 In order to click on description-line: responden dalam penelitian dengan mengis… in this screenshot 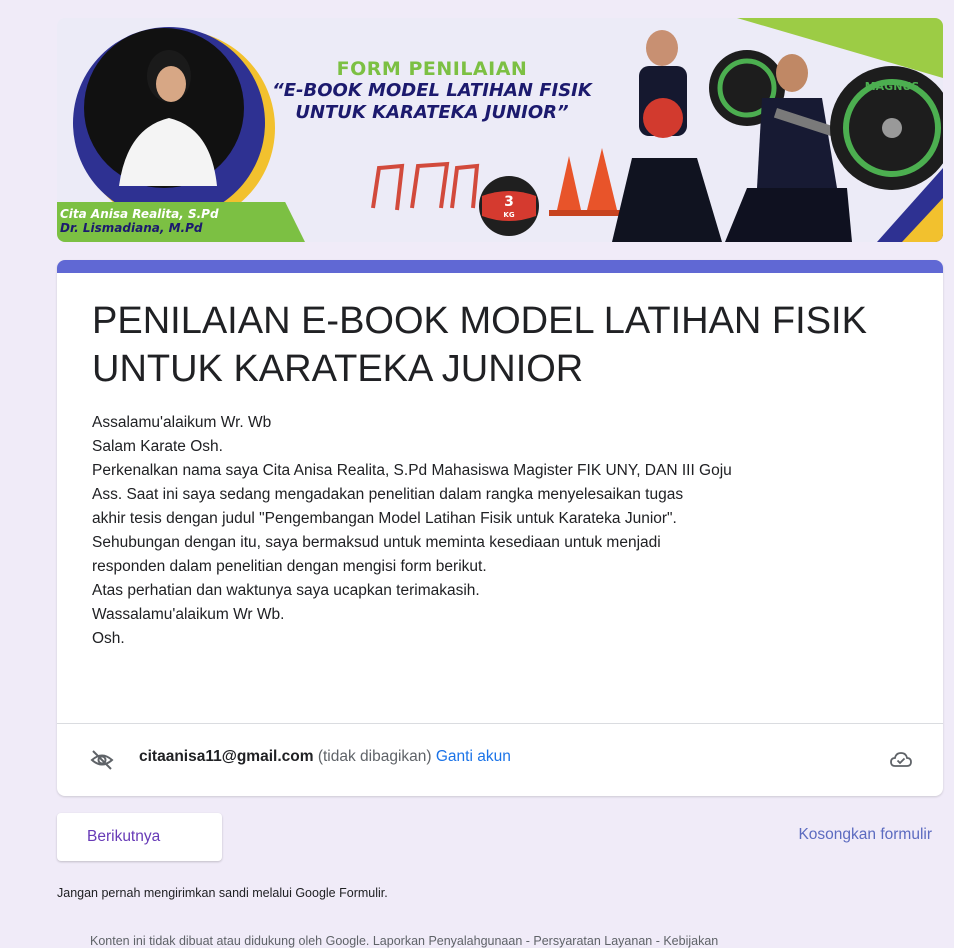, I will do `click(289, 566)`.